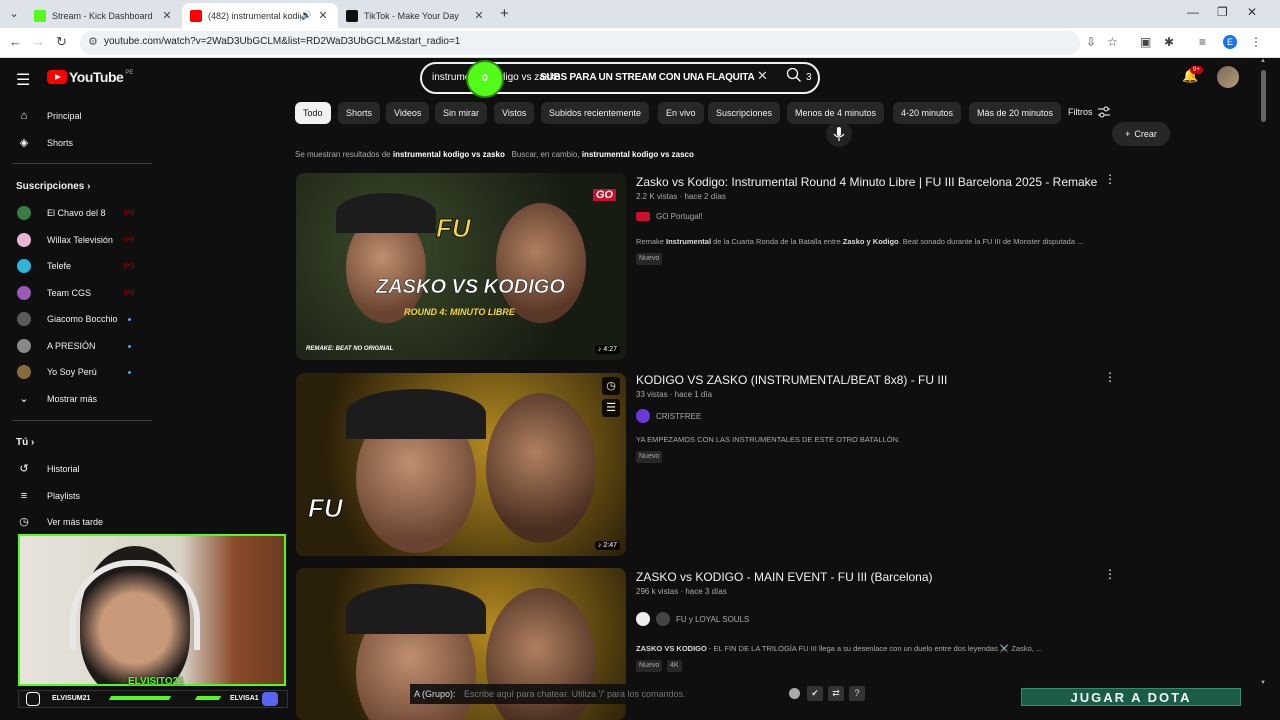  I want to click on play-dota-button: JUGAR A DOTA, so click(1131, 697).